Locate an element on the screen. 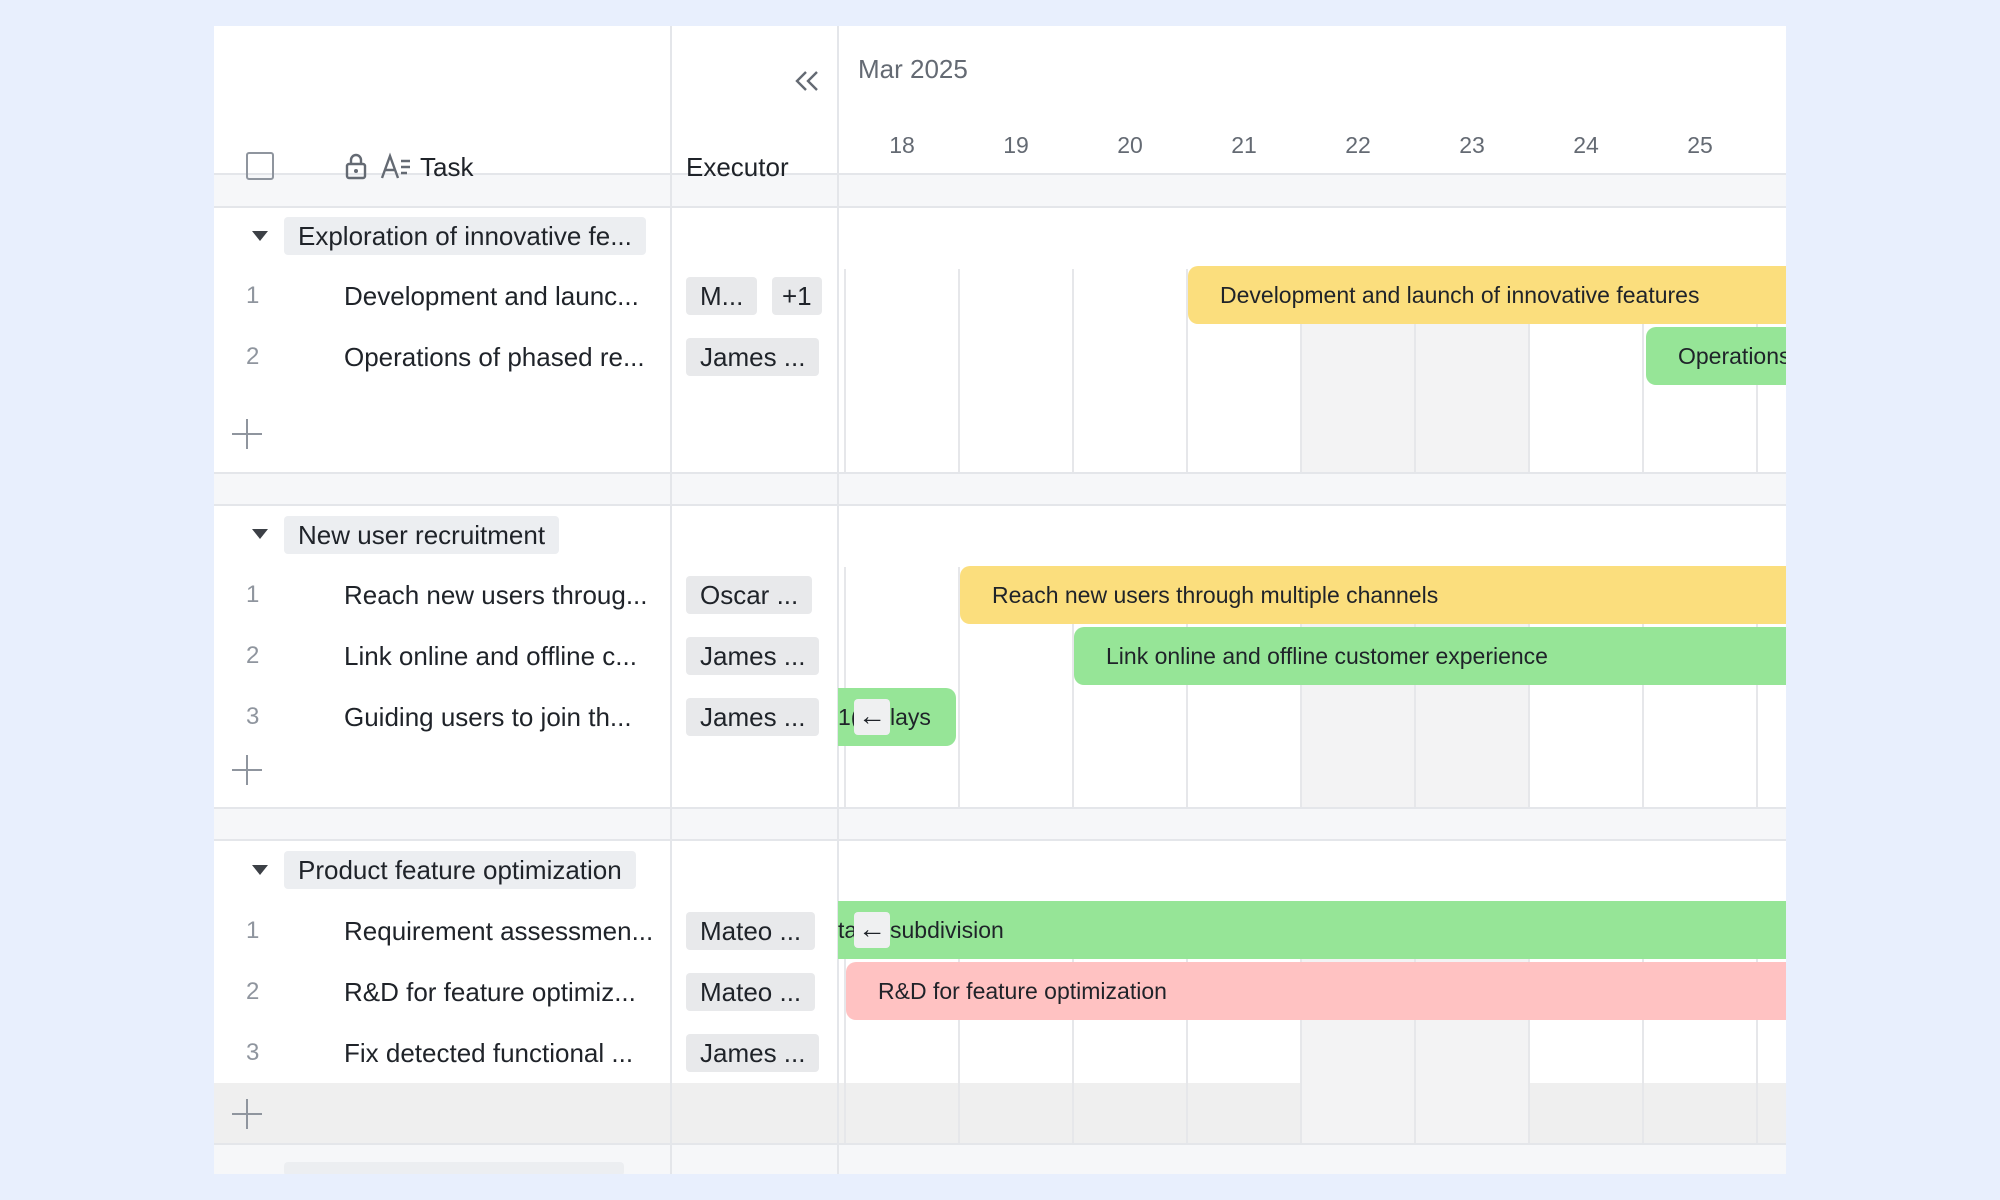 This screenshot has width=2000, height=1200. executor-more-chip: +1 is located at coordinates (797, 296).